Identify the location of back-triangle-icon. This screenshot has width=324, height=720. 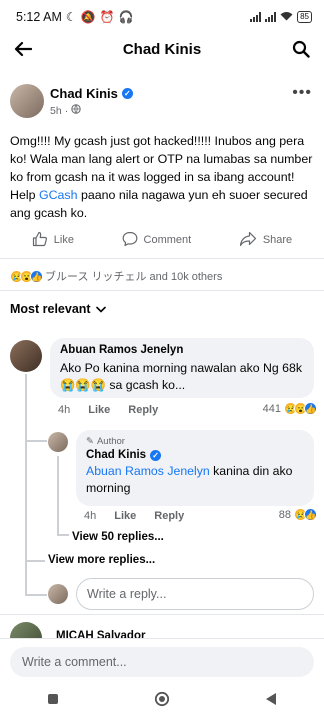
(271, 701).